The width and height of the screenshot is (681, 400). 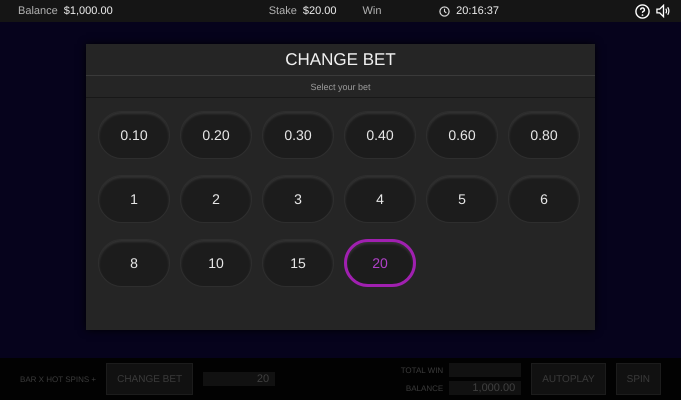 I want to click on help-icon, so click(x=642, y=11).